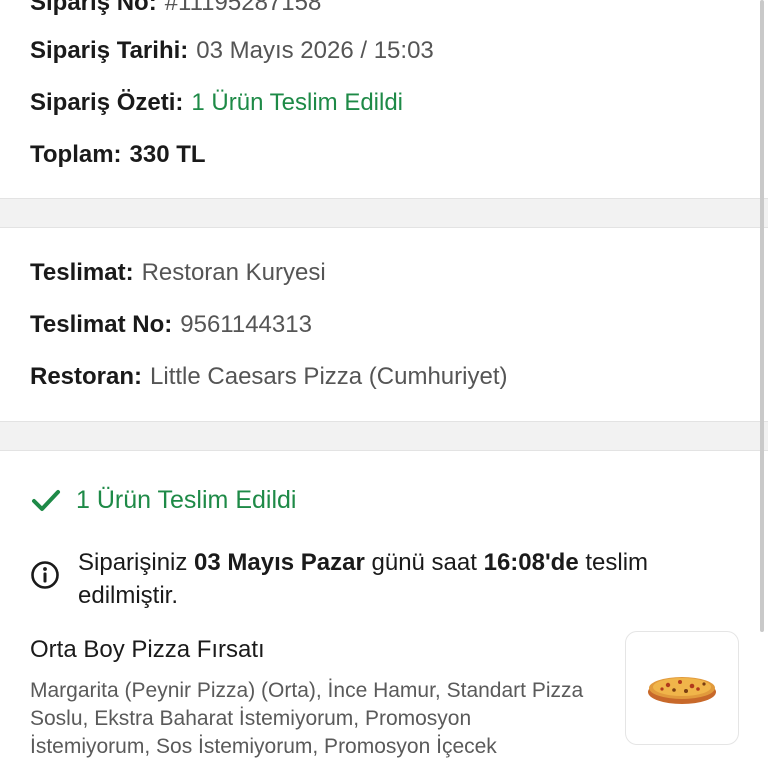 This screenshot has width=768, height=768. What do you see at coordinates (107, 102) in the screenshot?
I see `order-summary-label: Sipariş Özeti:` at bounding box center [107, 102].